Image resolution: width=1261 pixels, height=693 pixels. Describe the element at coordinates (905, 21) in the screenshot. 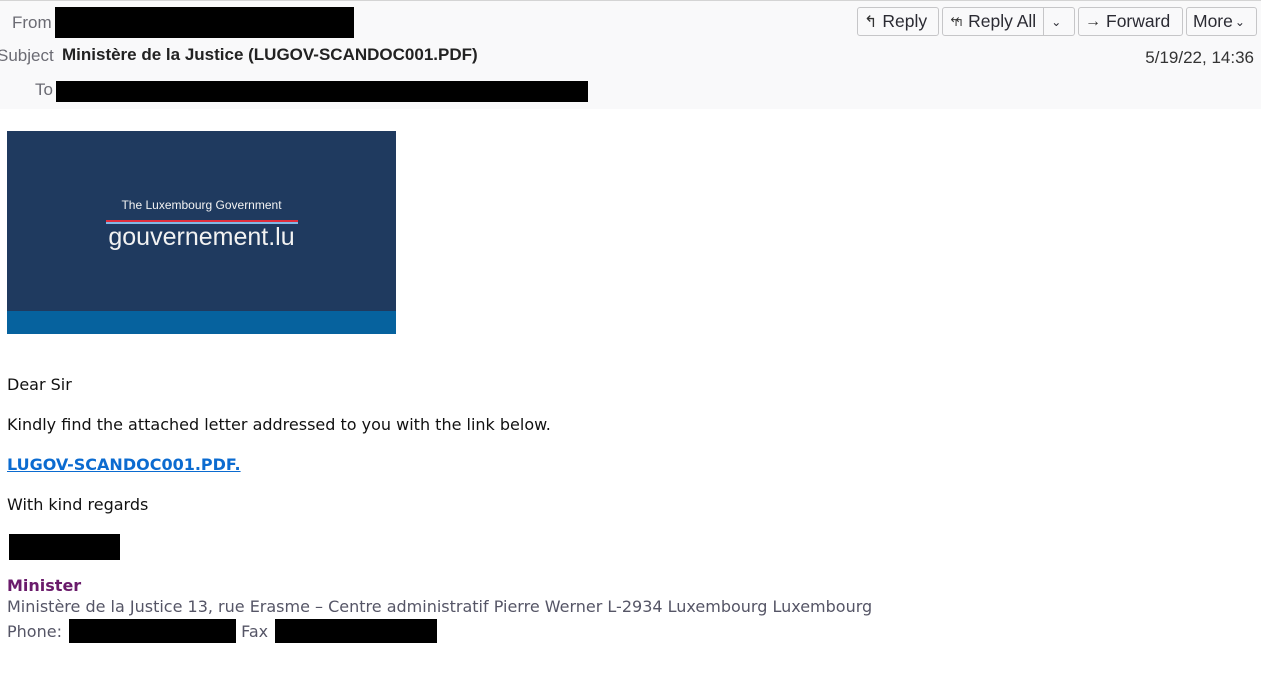

I see `reply-label: Reply` at that location.